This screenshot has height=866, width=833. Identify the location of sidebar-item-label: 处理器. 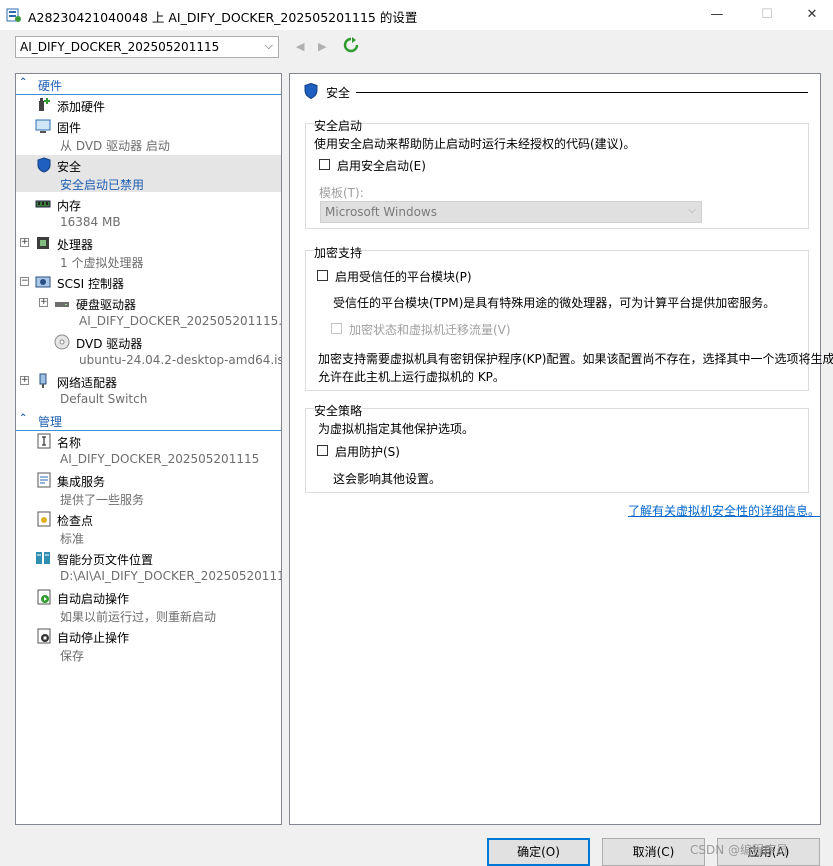
(75, 245).